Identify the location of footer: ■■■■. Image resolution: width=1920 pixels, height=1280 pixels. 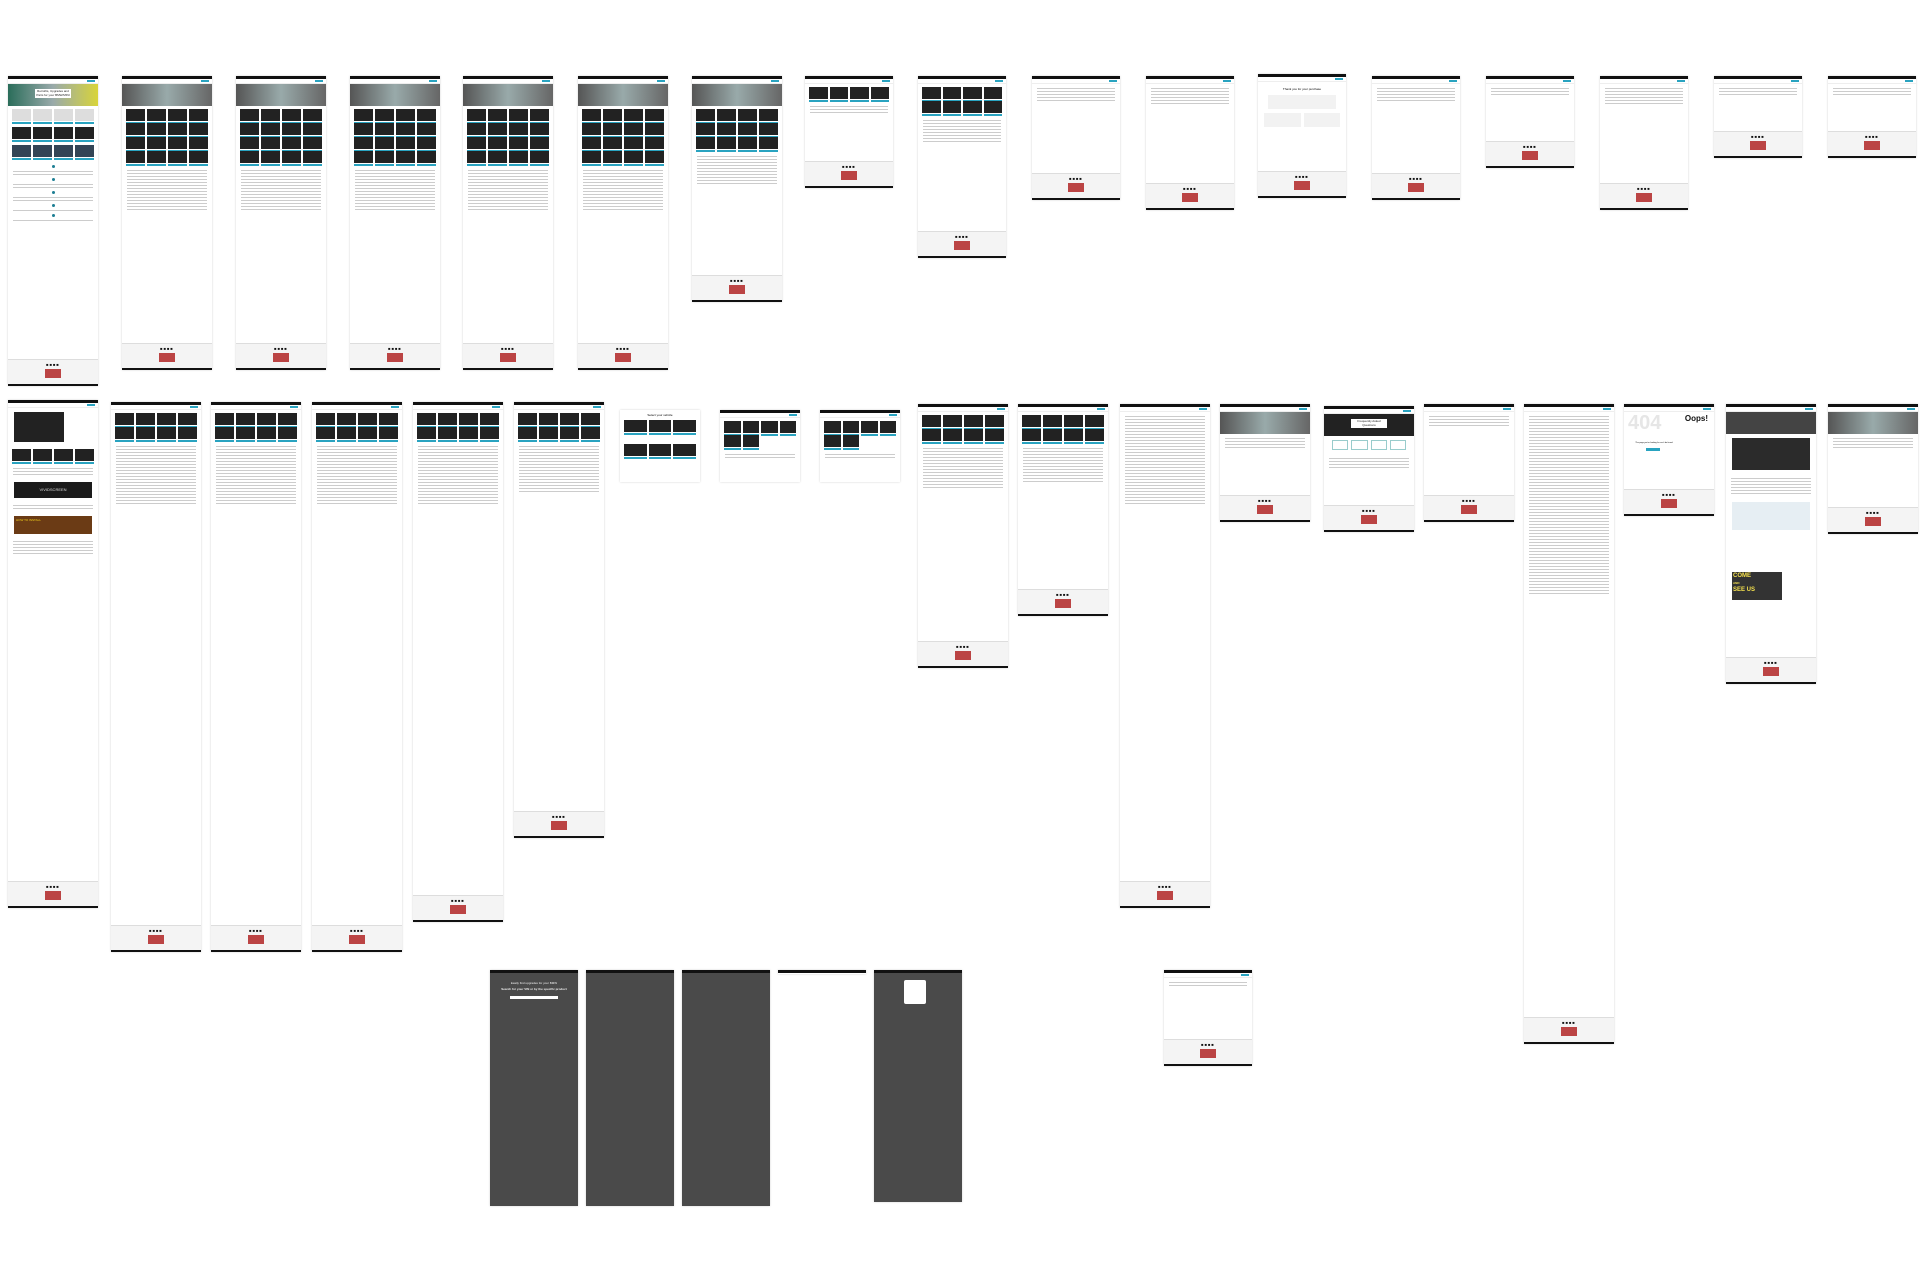
(53, 372).